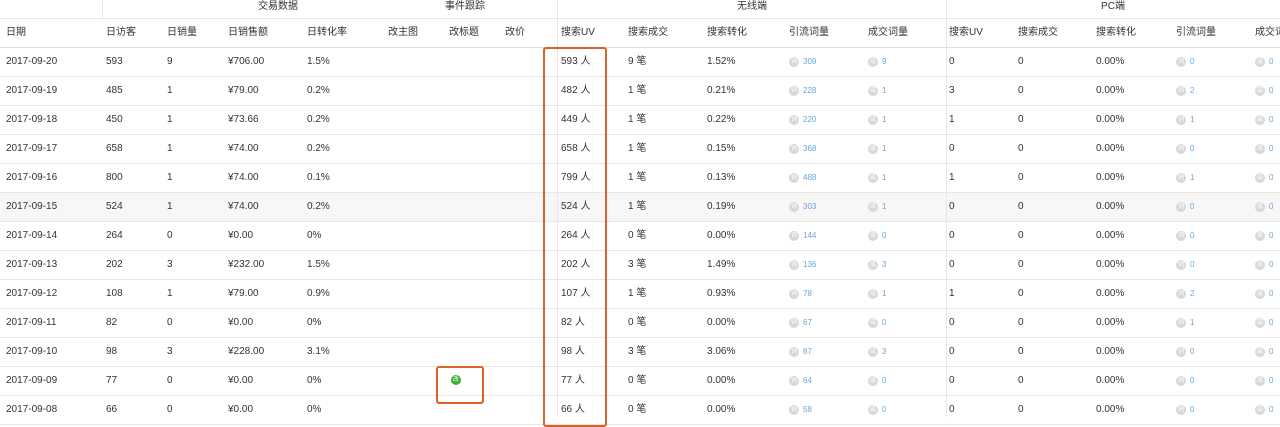  Describe the element at coordinates (802, 236) in the screenshot. I see `cell-mobile-keywords: 词 144` at that location.